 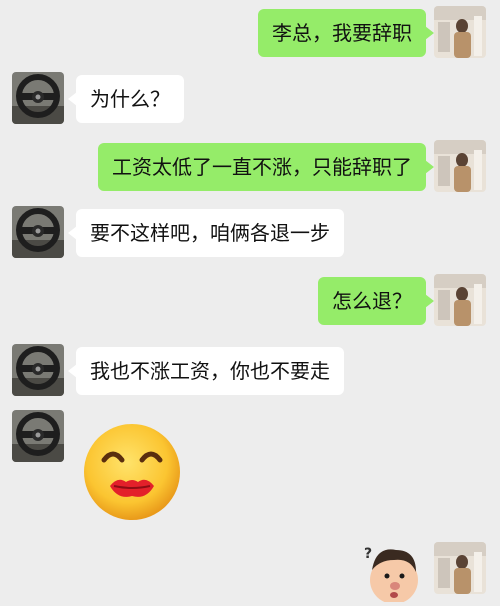 I want to click on message-row: 李总，我要辞职, so click(x=250, y=33).